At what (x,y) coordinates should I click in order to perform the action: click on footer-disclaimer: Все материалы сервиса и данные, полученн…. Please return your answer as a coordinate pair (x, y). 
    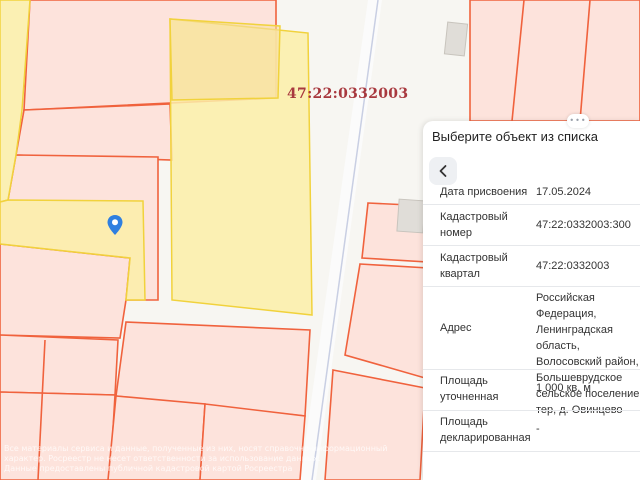
    Looking at the image, I should click on (196, 453).